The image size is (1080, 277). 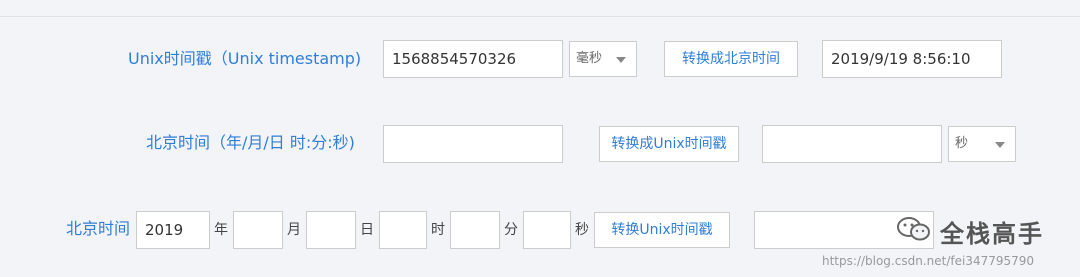 I want to click on unix-timestamp-input: 1568854570326, so click(x=473, y=59).